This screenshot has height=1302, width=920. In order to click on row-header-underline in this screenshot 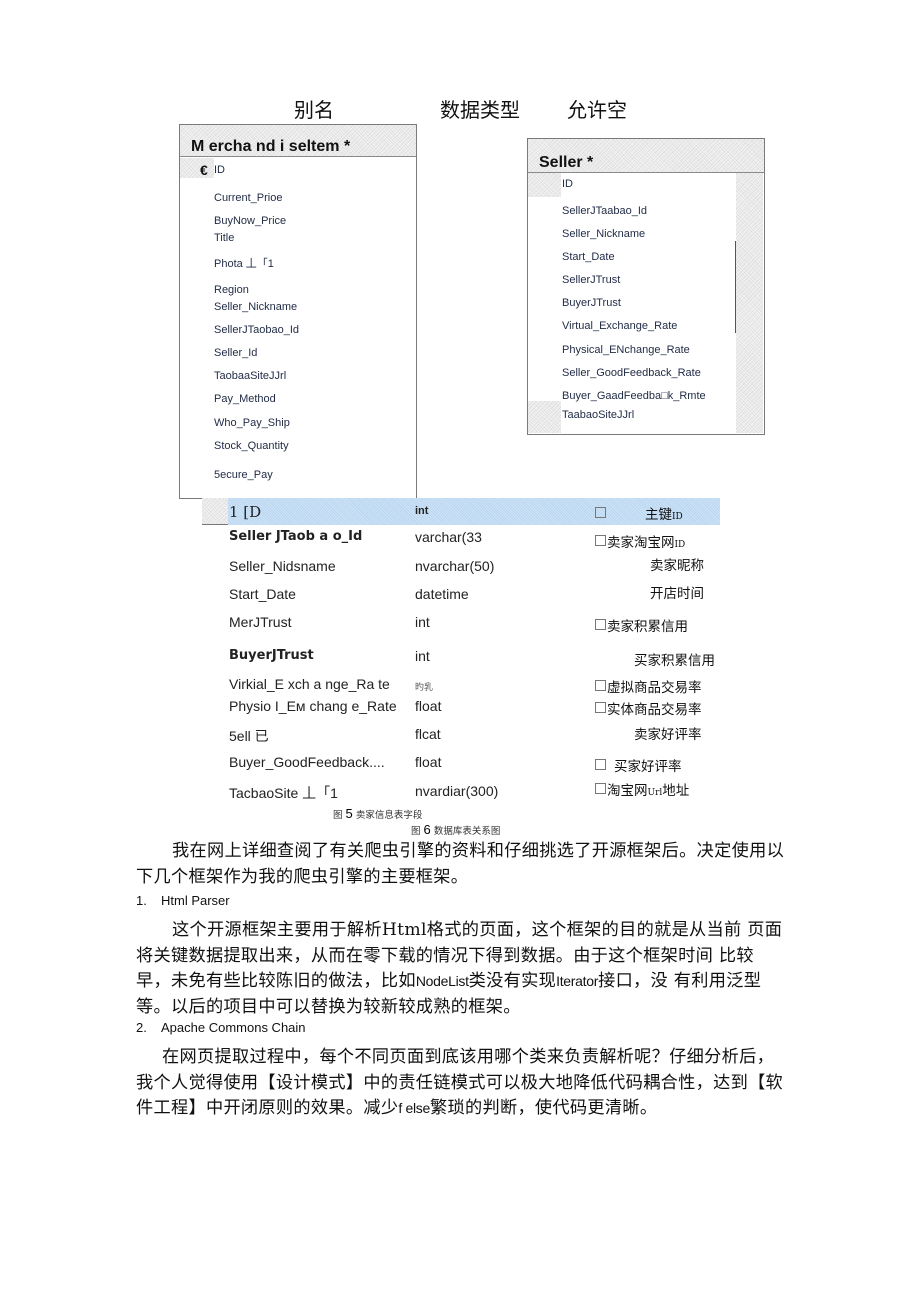, I will do `click(215, 524)`.